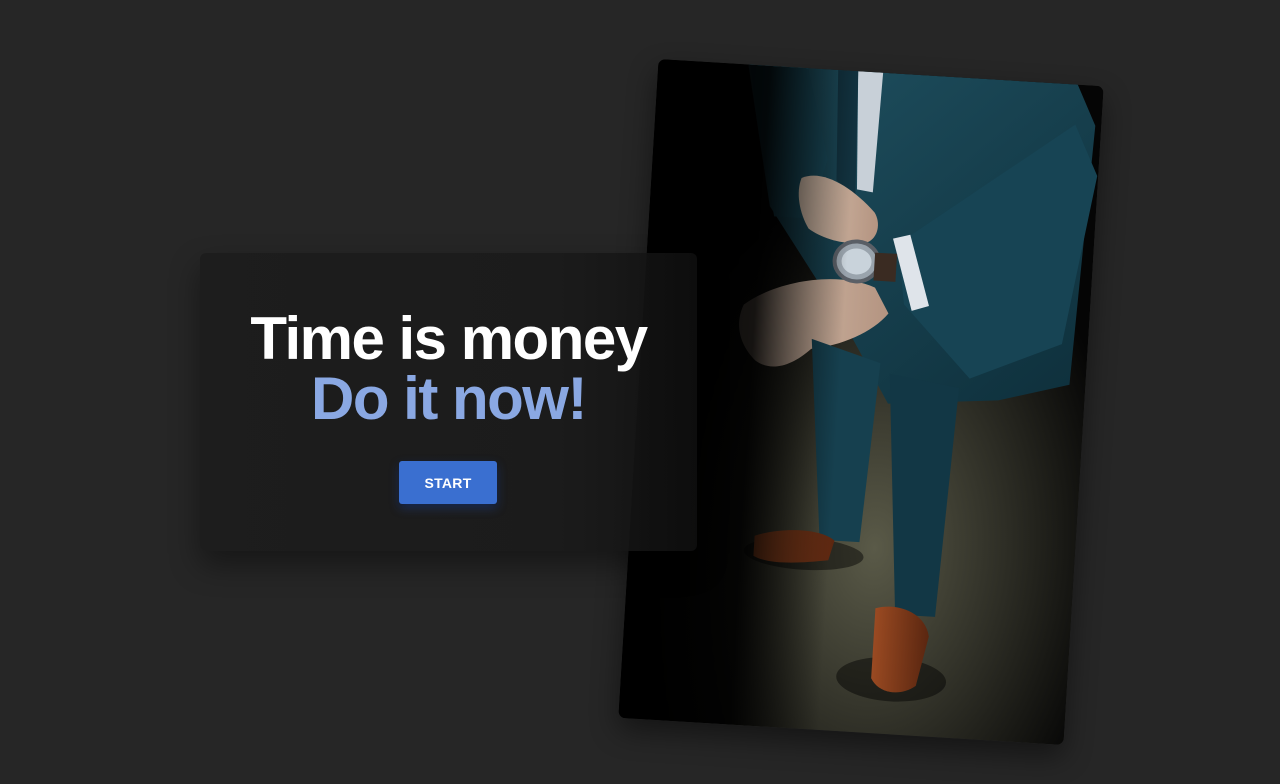 This screenshot has height=784, width=1280. Describe the element at coordinates (448, 482) in the screenshot. I see `start-button: START` at that location.